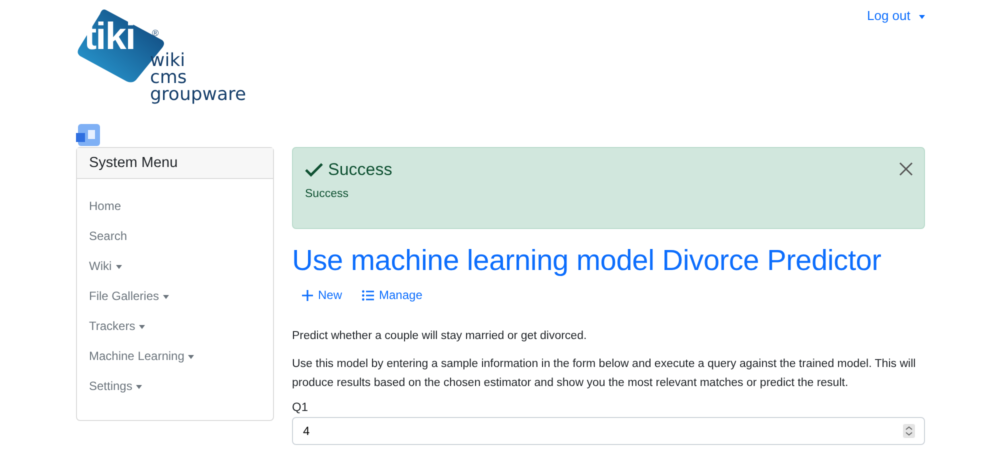 The height and width of the screenshot is (455, 1000). What do you see at coordinates (175, 163) in the screenshot?
I see `panel-title: System Menu` at bounding box center [175, 163].